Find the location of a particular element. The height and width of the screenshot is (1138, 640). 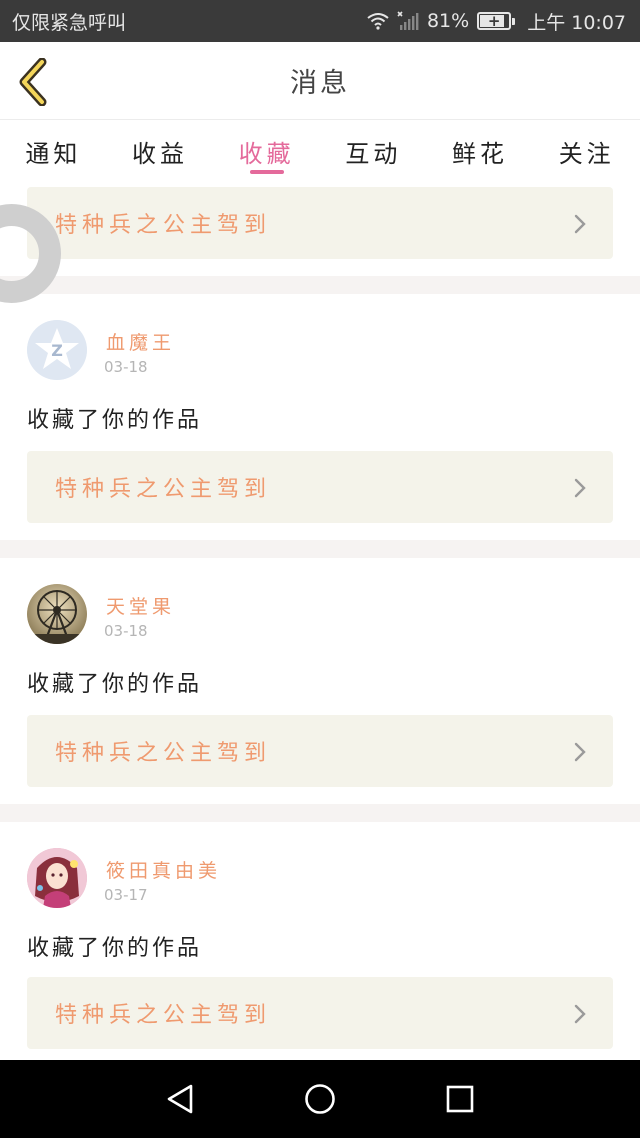

message-date: 03-17 is located at coordinates (126, 895).